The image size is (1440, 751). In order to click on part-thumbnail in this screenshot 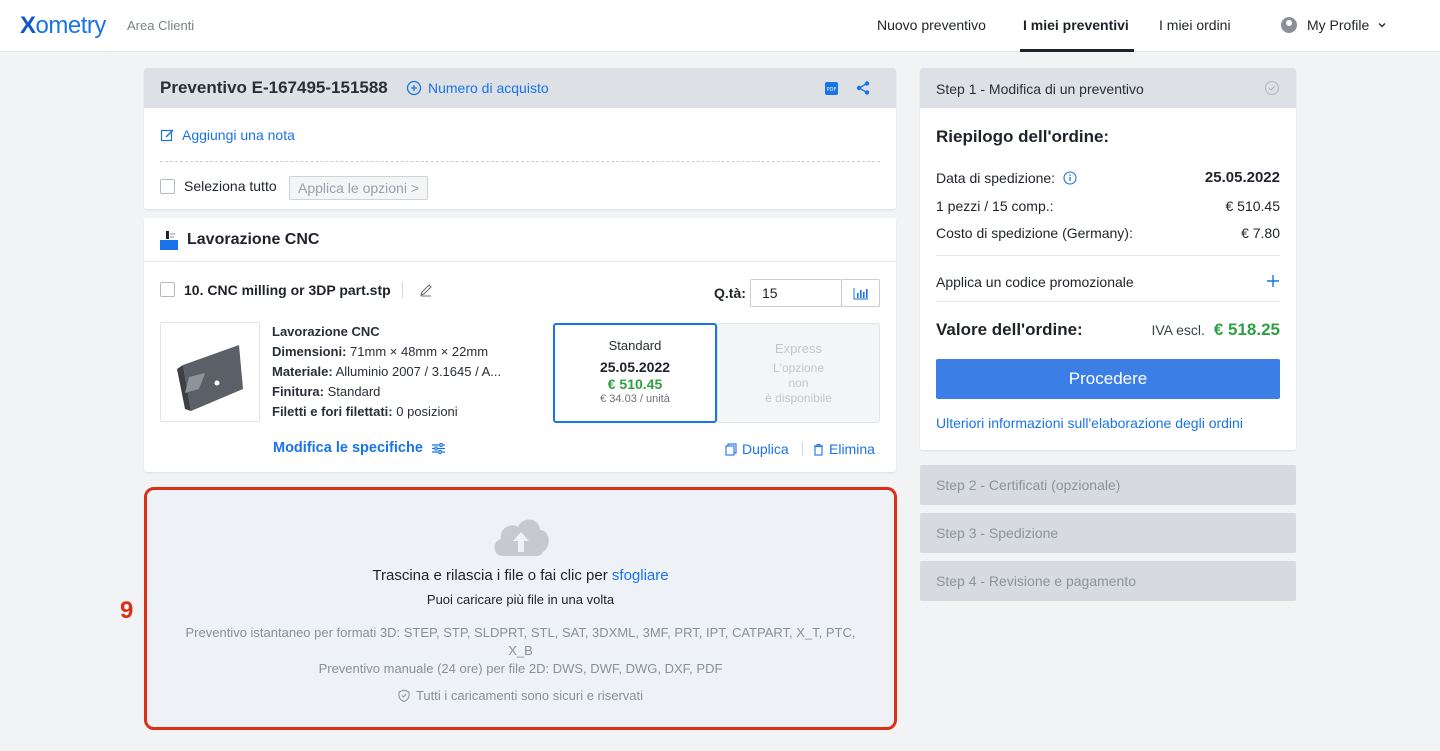, I will do `click(210, 372)`.